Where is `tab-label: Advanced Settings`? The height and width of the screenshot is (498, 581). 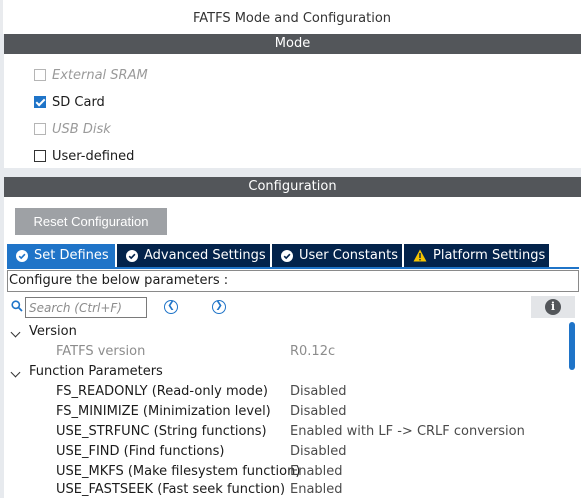 tab-label: Advanced Settings is located at coordinates (205, 255).